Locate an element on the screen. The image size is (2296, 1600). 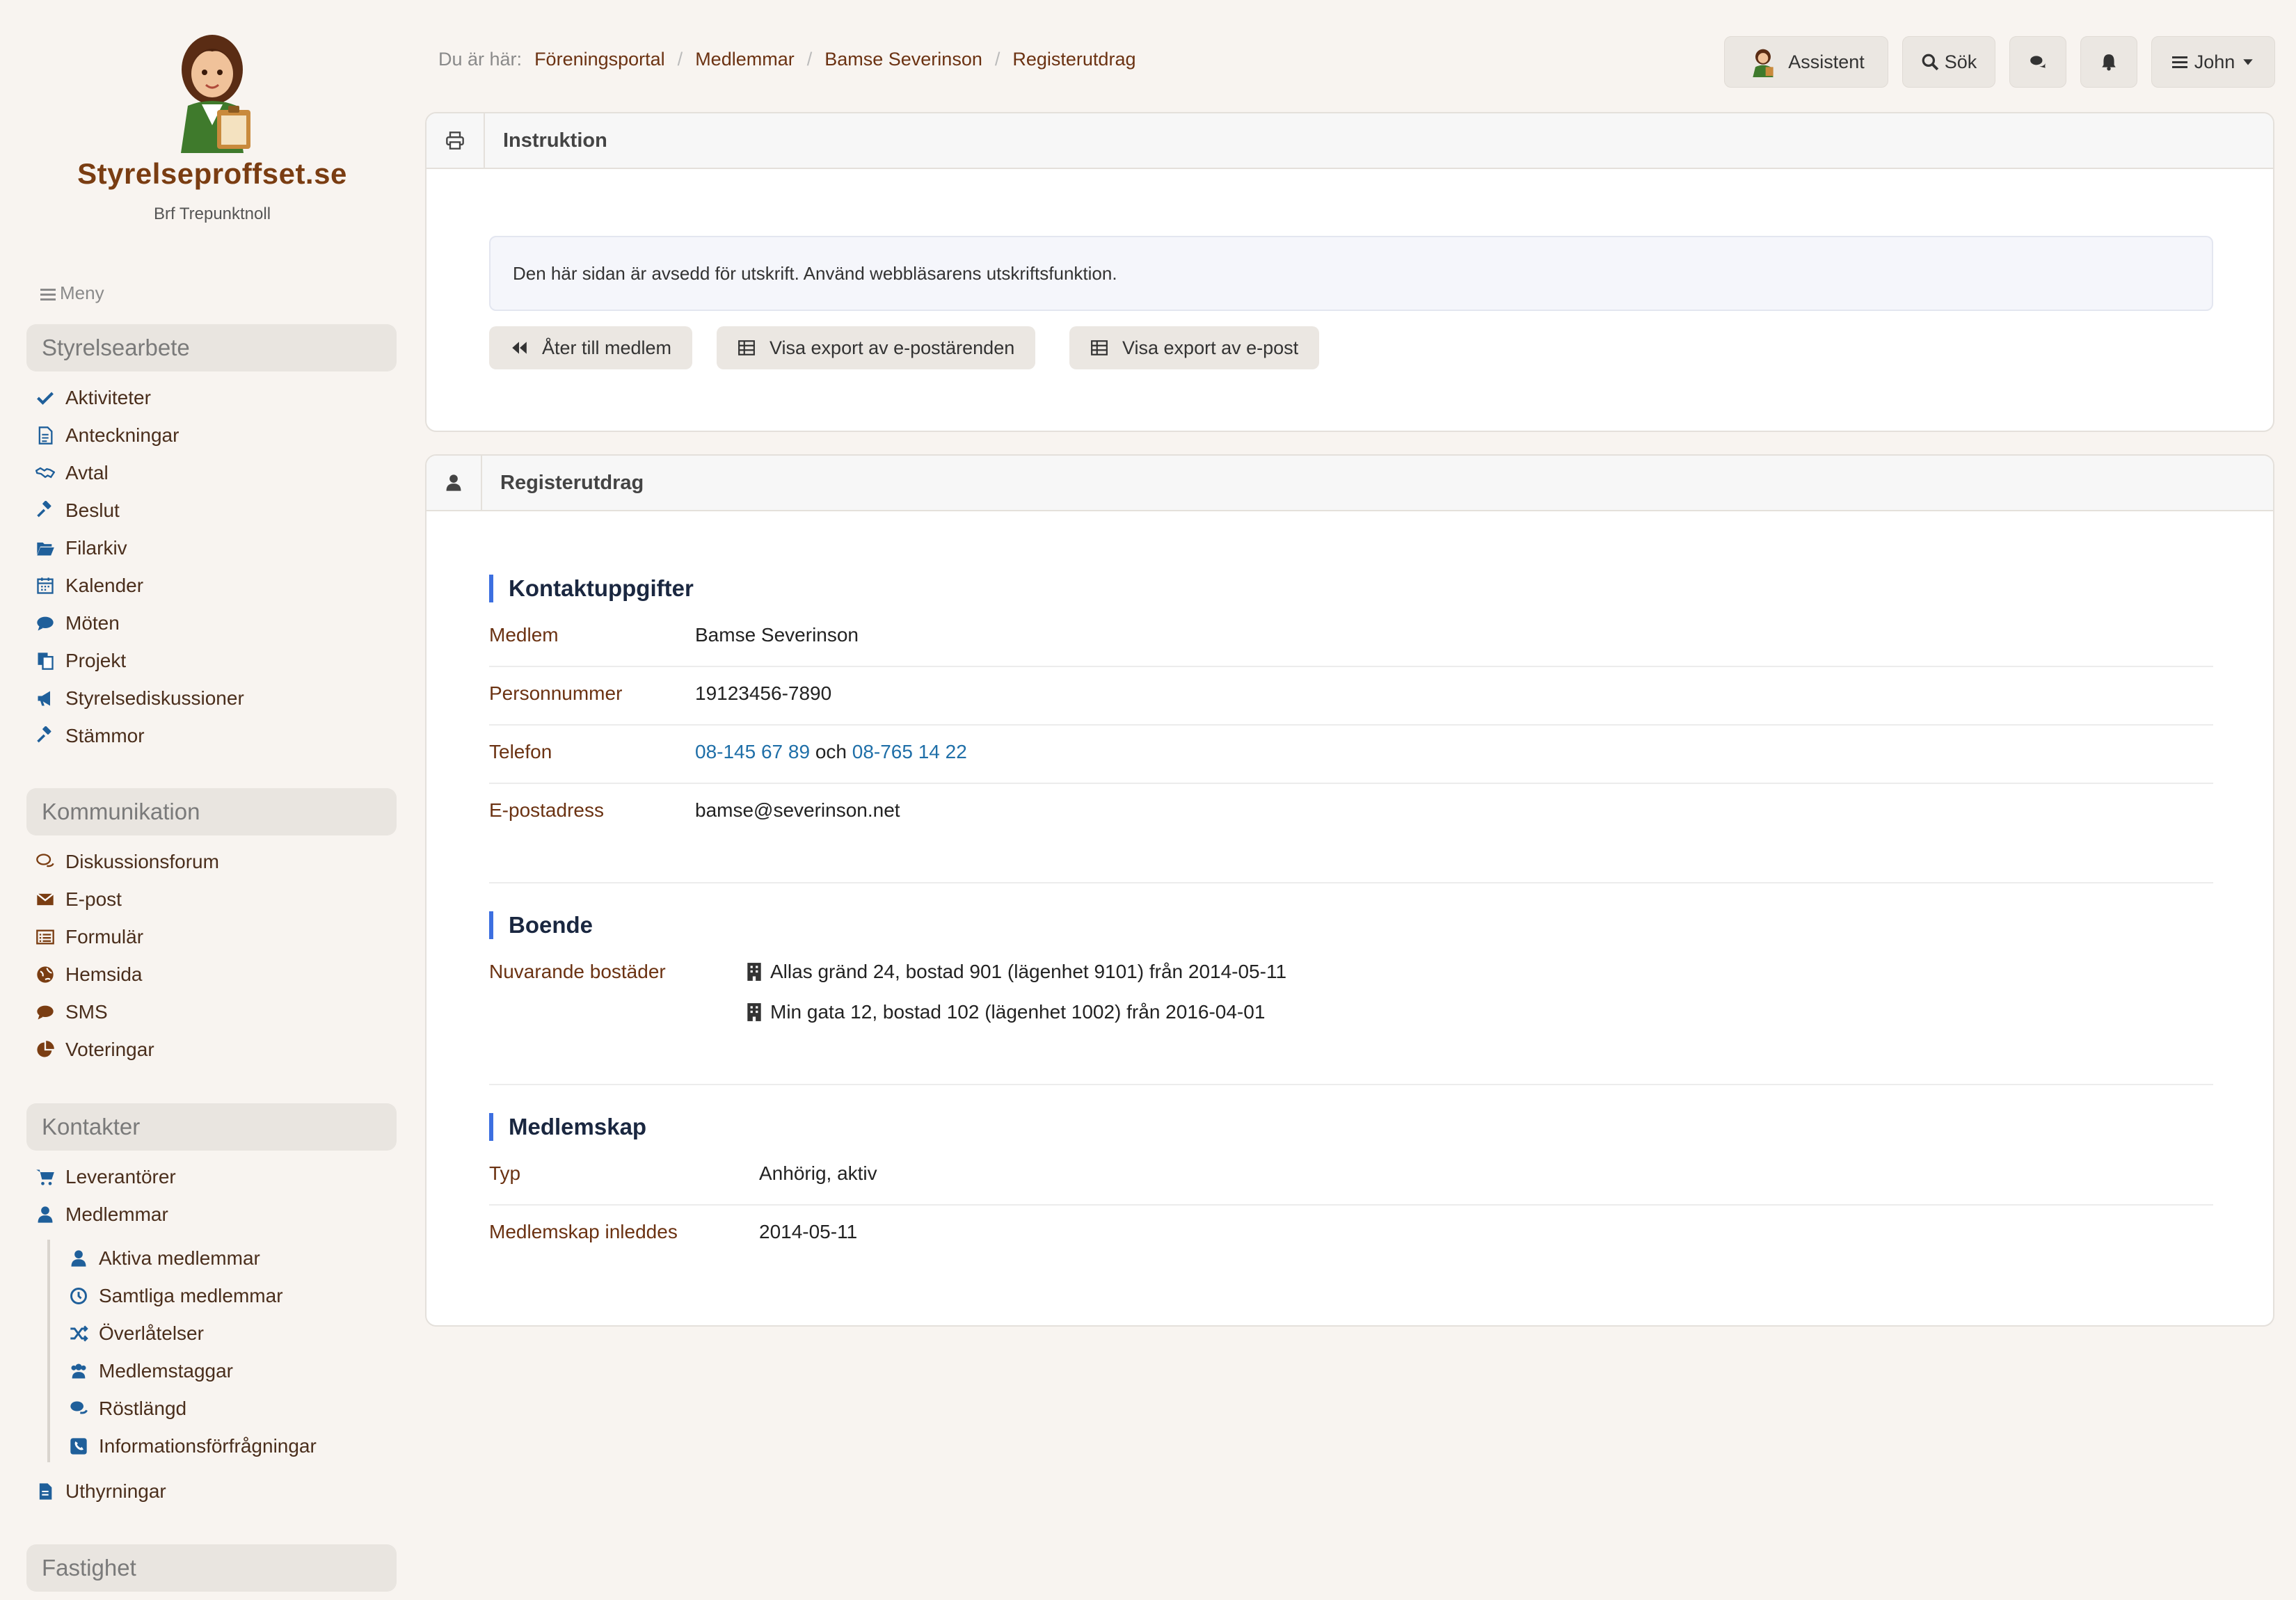
nav-medlemmar: Medlemmar is located at coordinates (102, 1215).